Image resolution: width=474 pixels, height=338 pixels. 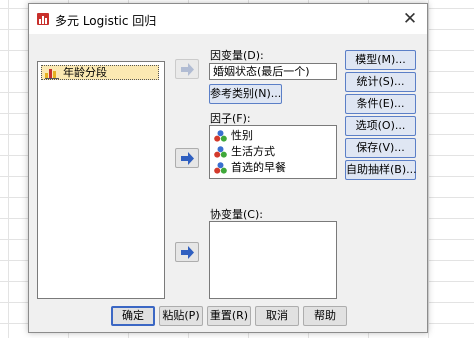 I want to click on move-to-dependent-button, so click(x=187, y=69).